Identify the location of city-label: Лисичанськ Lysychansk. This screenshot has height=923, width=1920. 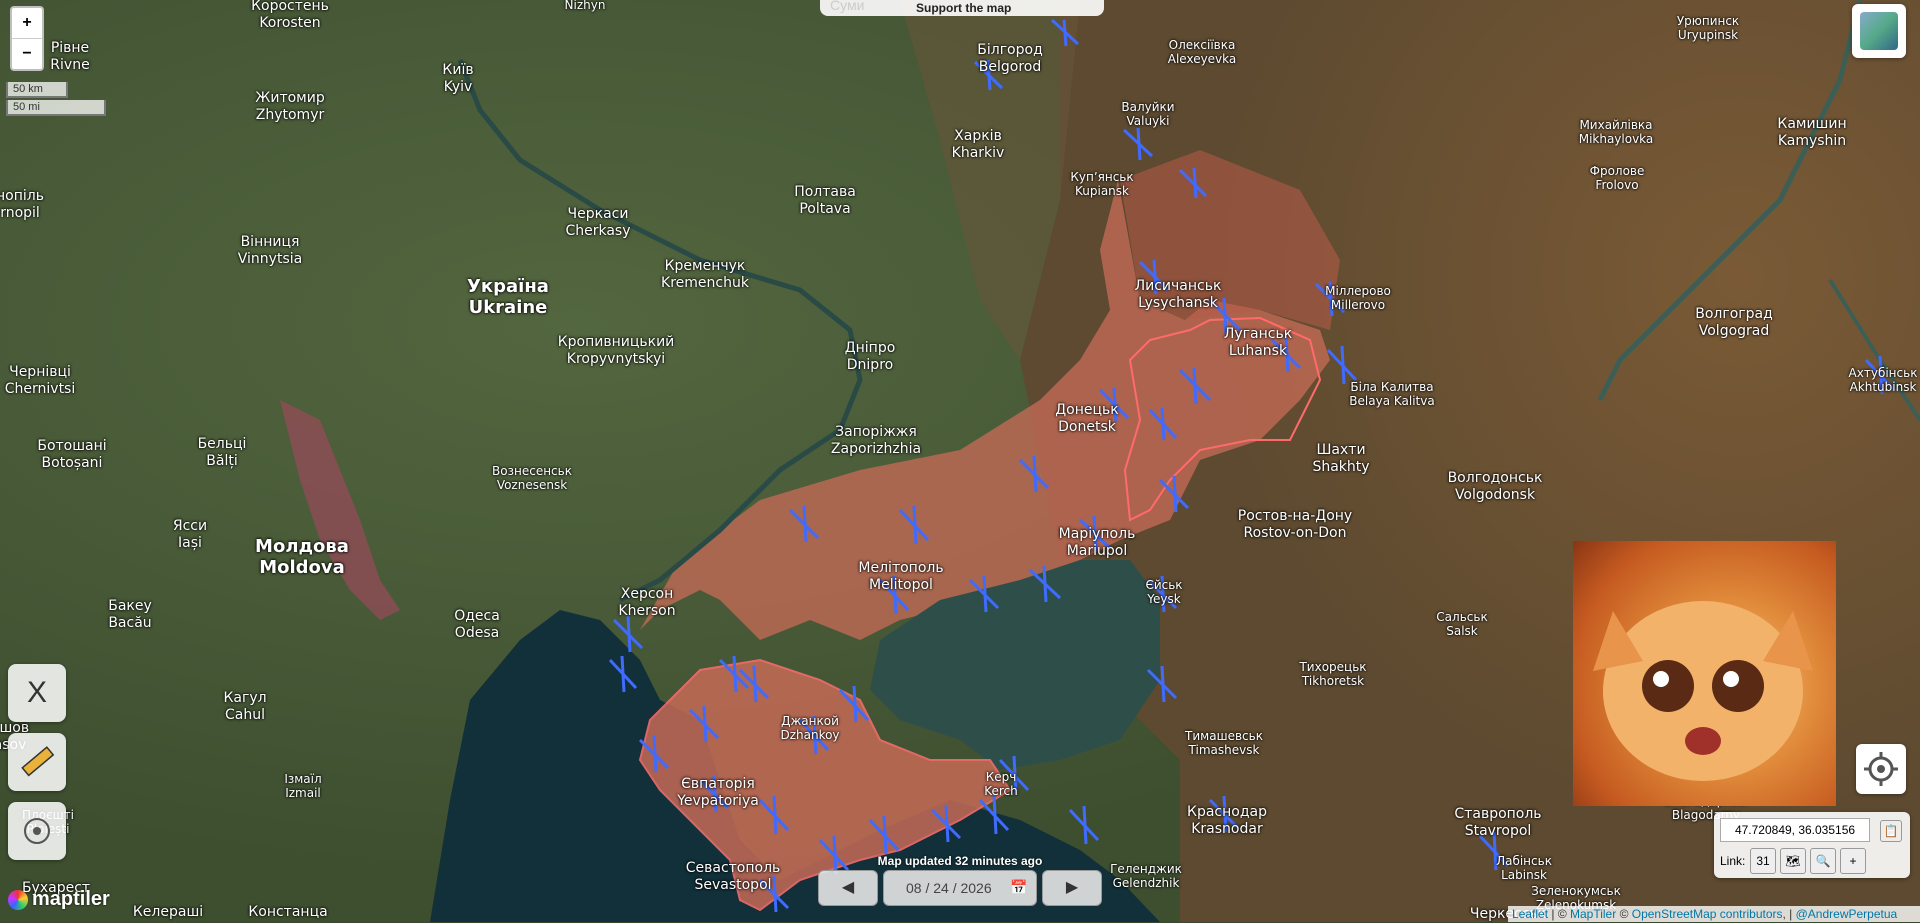
(1178, 295).